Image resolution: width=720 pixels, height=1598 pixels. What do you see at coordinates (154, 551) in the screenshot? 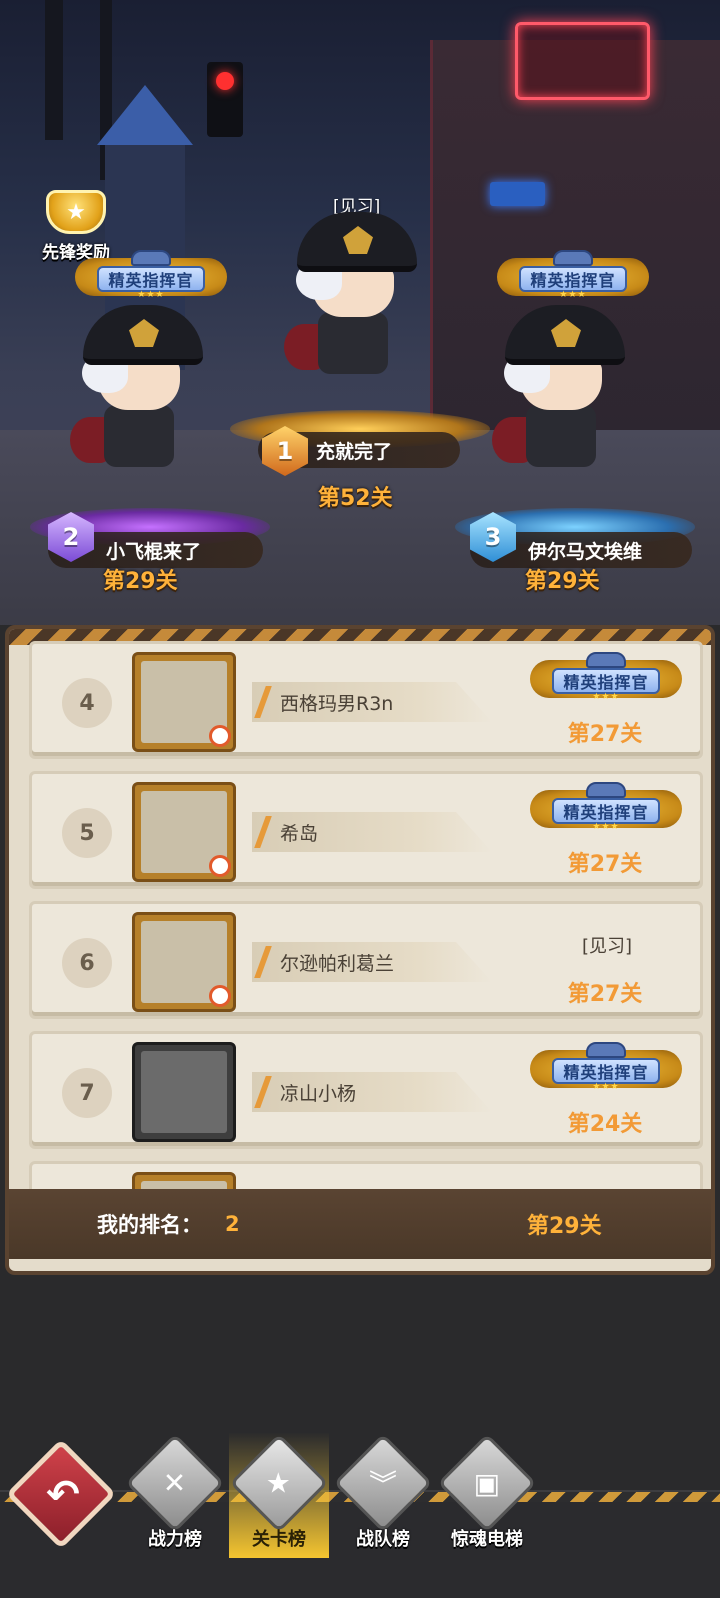
I see `rank2-name: 小飞棍来了` at bounding box center [154, 551].